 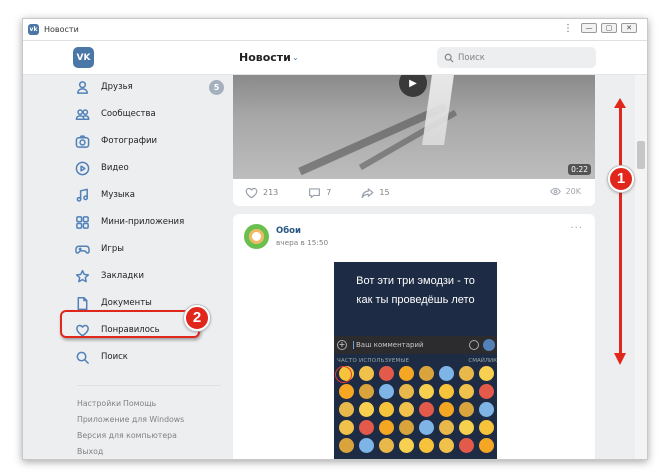 I want to click on step-badge-1: 1, so click(x=621, y=179).